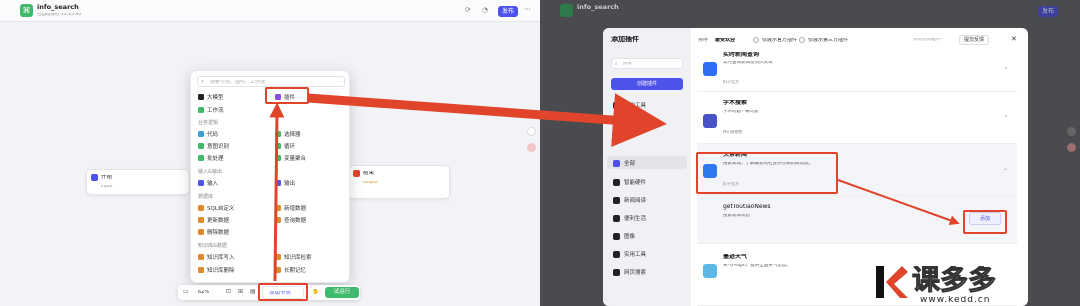  I want to click on brand-logo-icon, so click(890, 282).